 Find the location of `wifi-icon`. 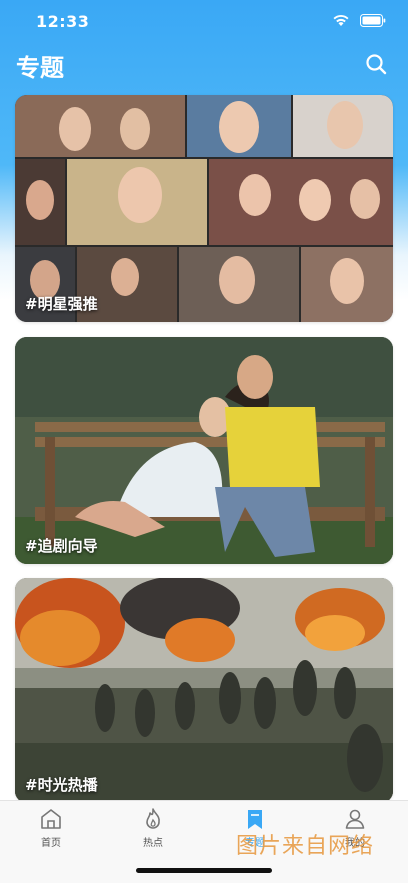

wifi-icon is located at coordinates (341, 20).